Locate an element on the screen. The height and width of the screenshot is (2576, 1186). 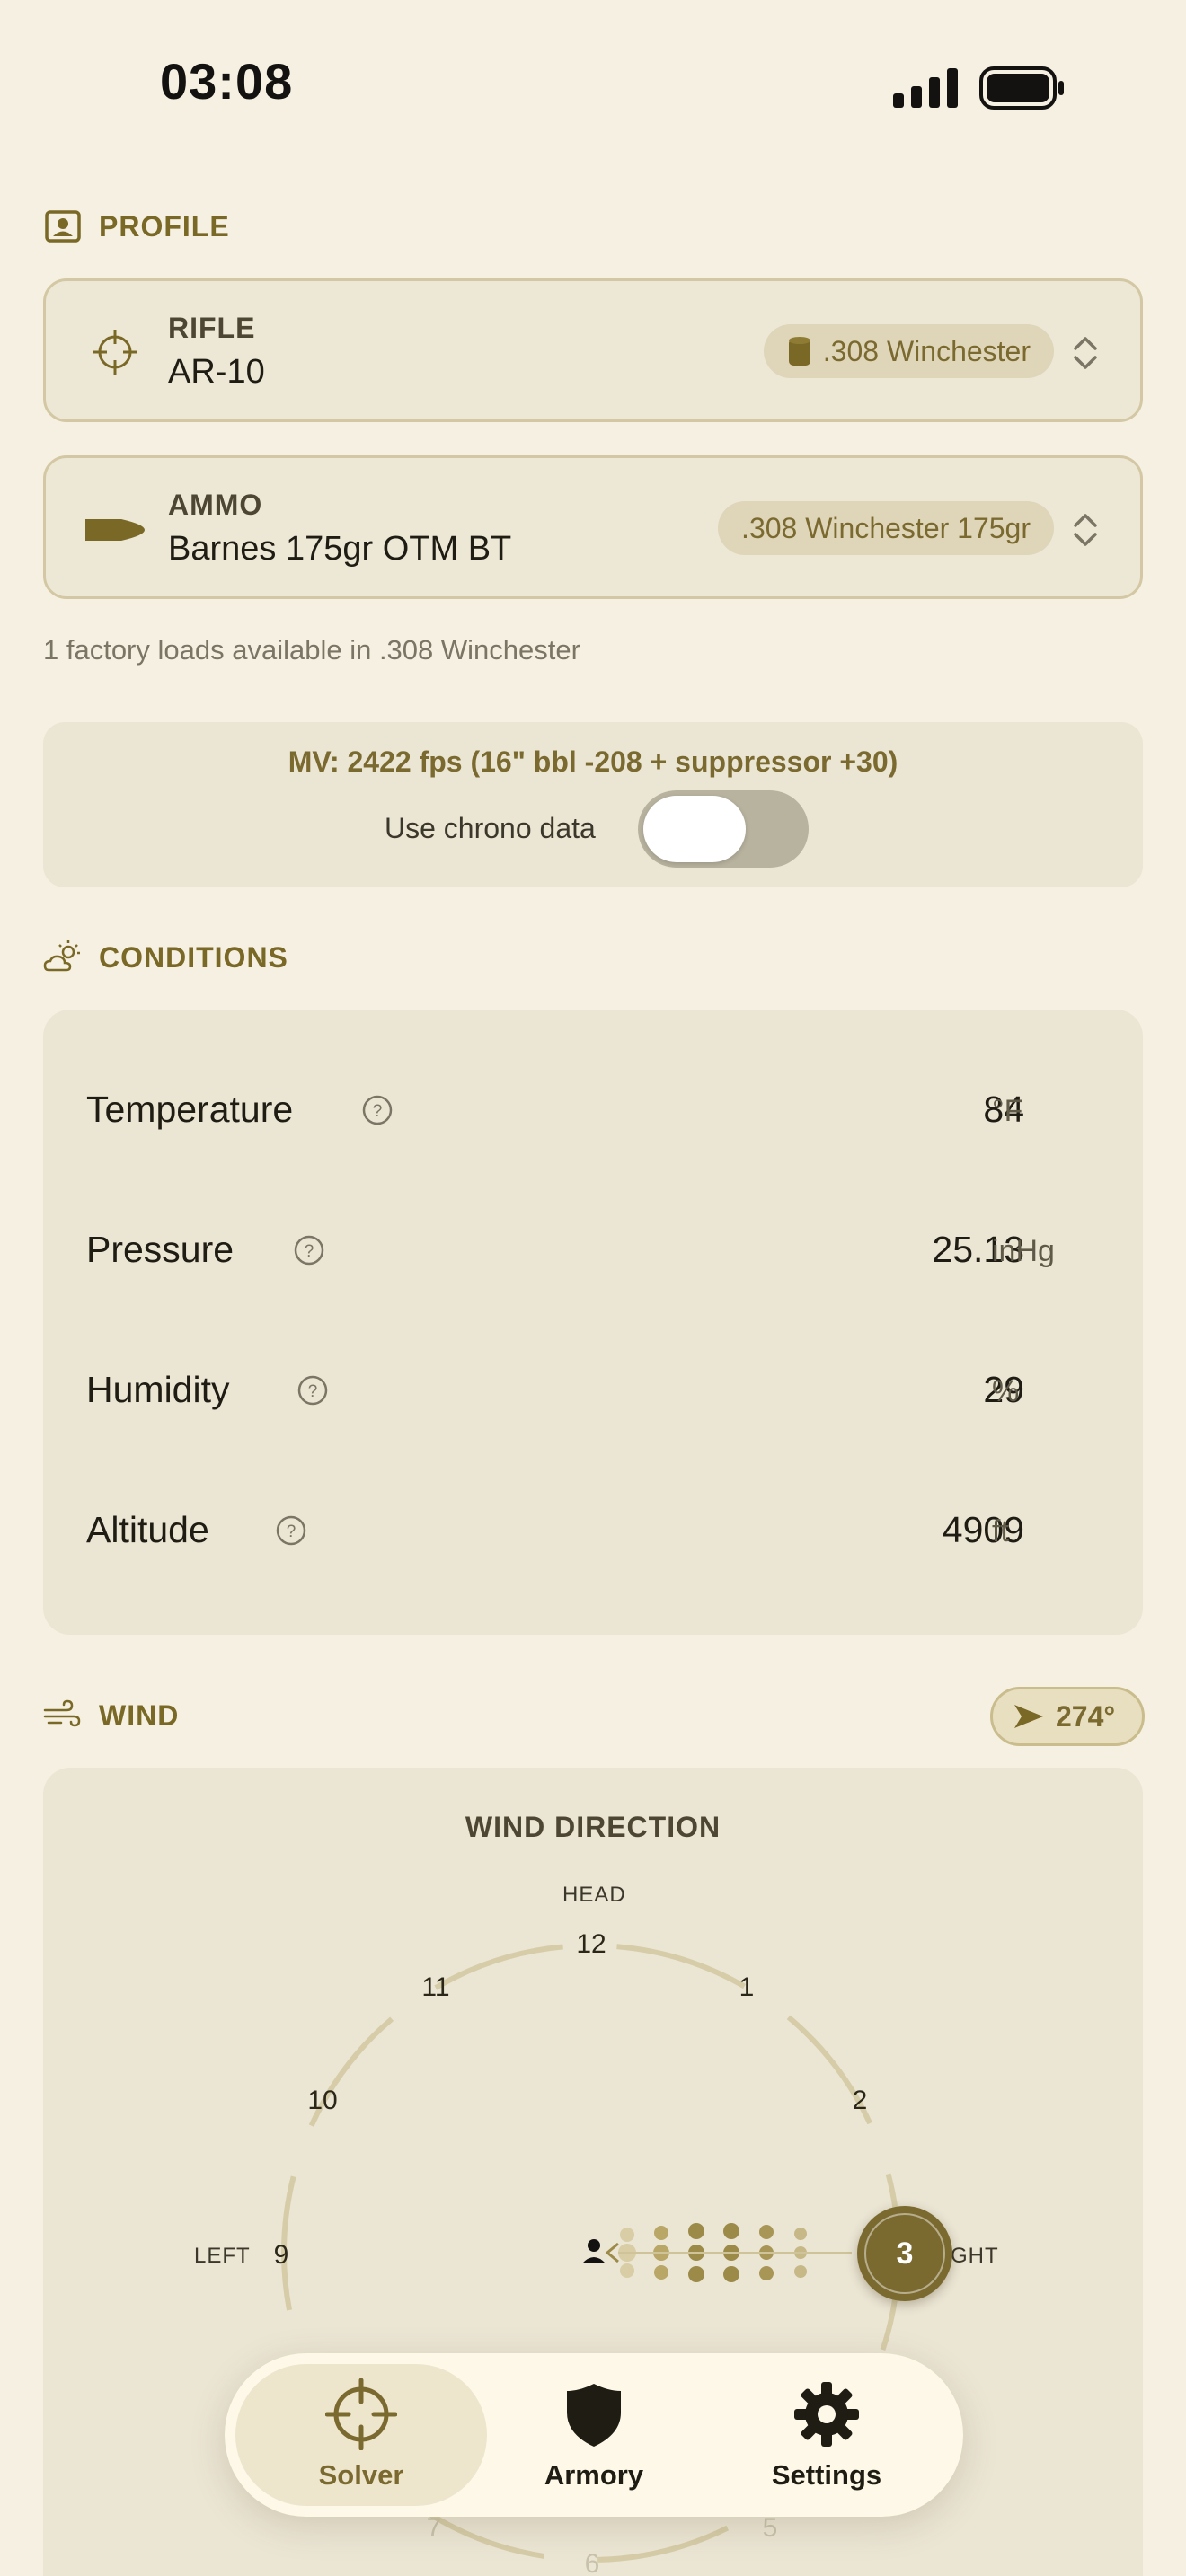
shield-icon is located at coordinates (594, 2415).